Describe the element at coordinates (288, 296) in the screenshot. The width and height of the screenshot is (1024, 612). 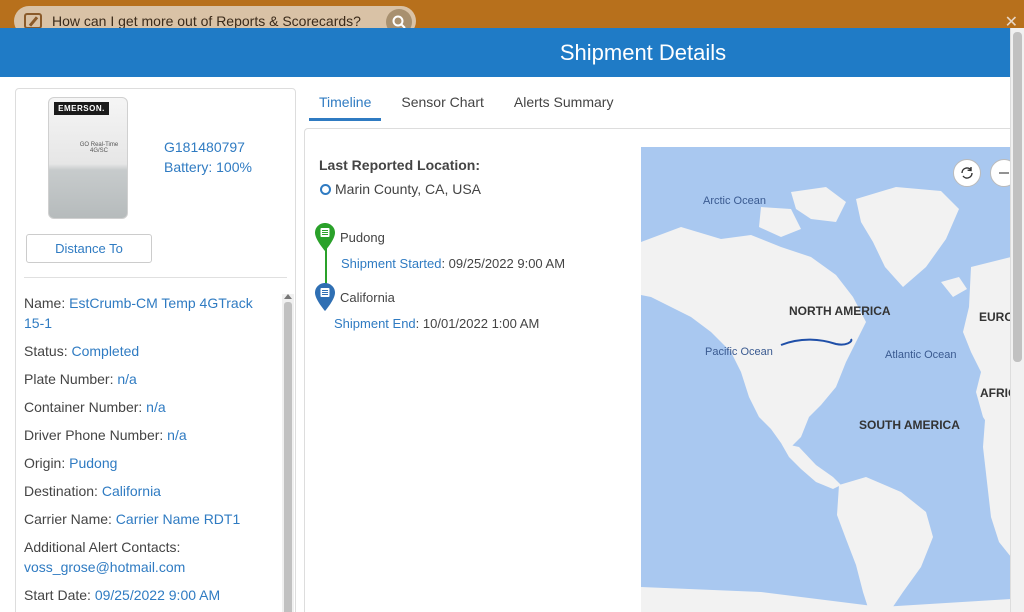
I see `scroll-up-icon` at that location.